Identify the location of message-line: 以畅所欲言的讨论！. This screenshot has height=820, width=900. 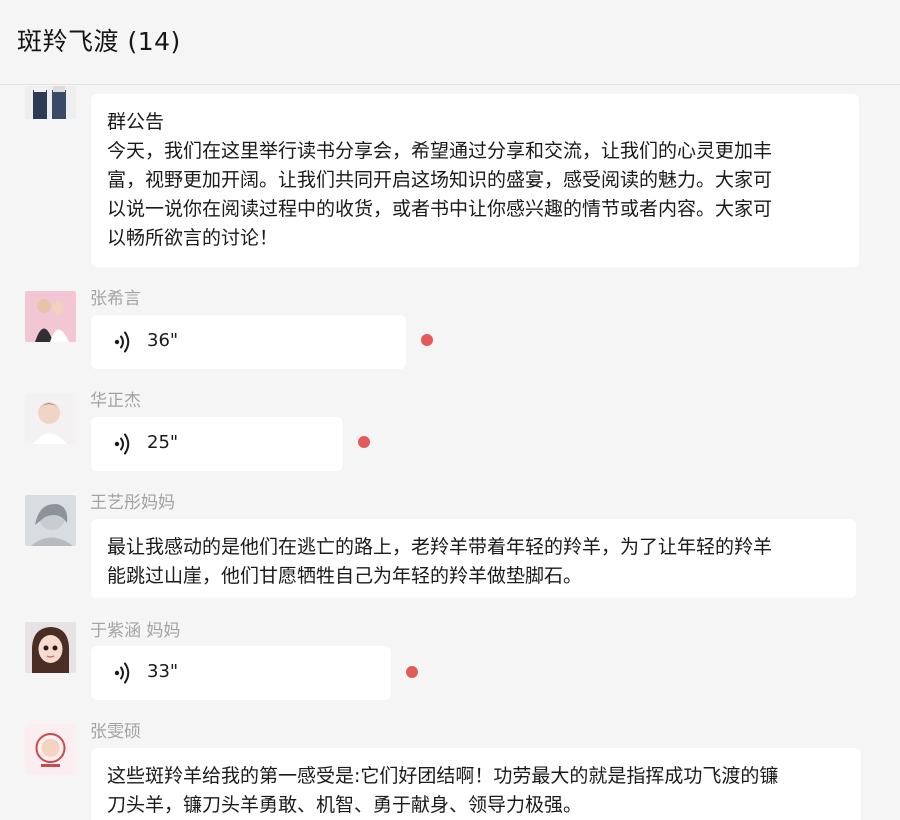
(193, 238).